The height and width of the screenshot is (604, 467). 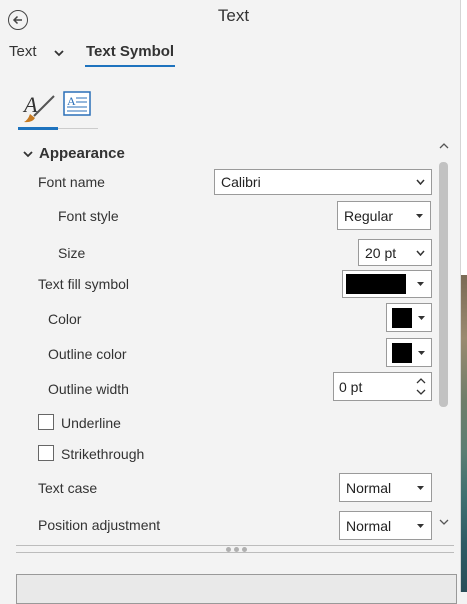 What do you see at coordinates (241, 182) in the screenshot?
I see `font-name-value: Calibri` at bounding box center [241, 182].